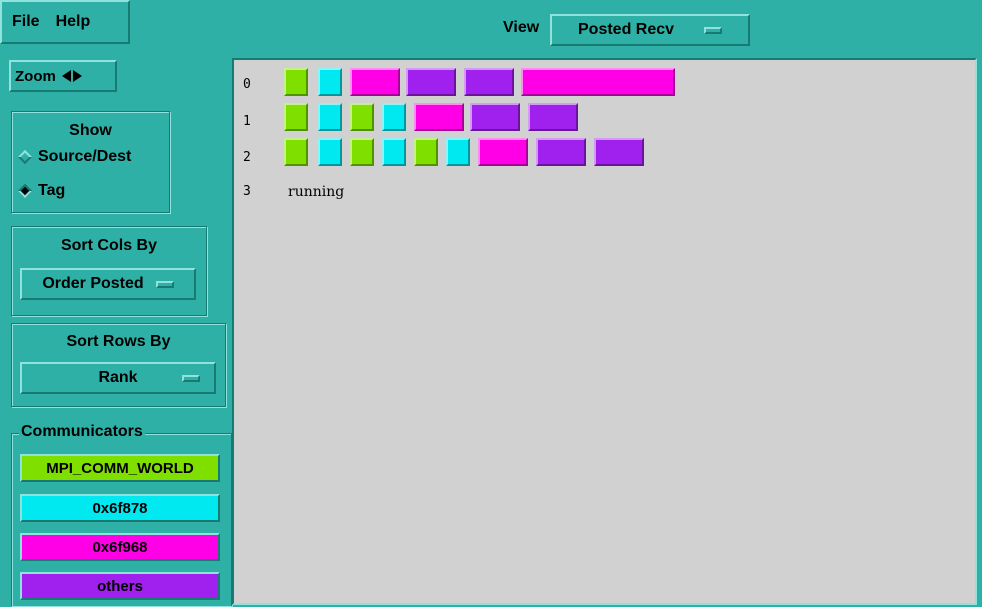 The width and height of the screenshot is (982, 607). I want to click on radio-diamond-icon, so click(25, 157).